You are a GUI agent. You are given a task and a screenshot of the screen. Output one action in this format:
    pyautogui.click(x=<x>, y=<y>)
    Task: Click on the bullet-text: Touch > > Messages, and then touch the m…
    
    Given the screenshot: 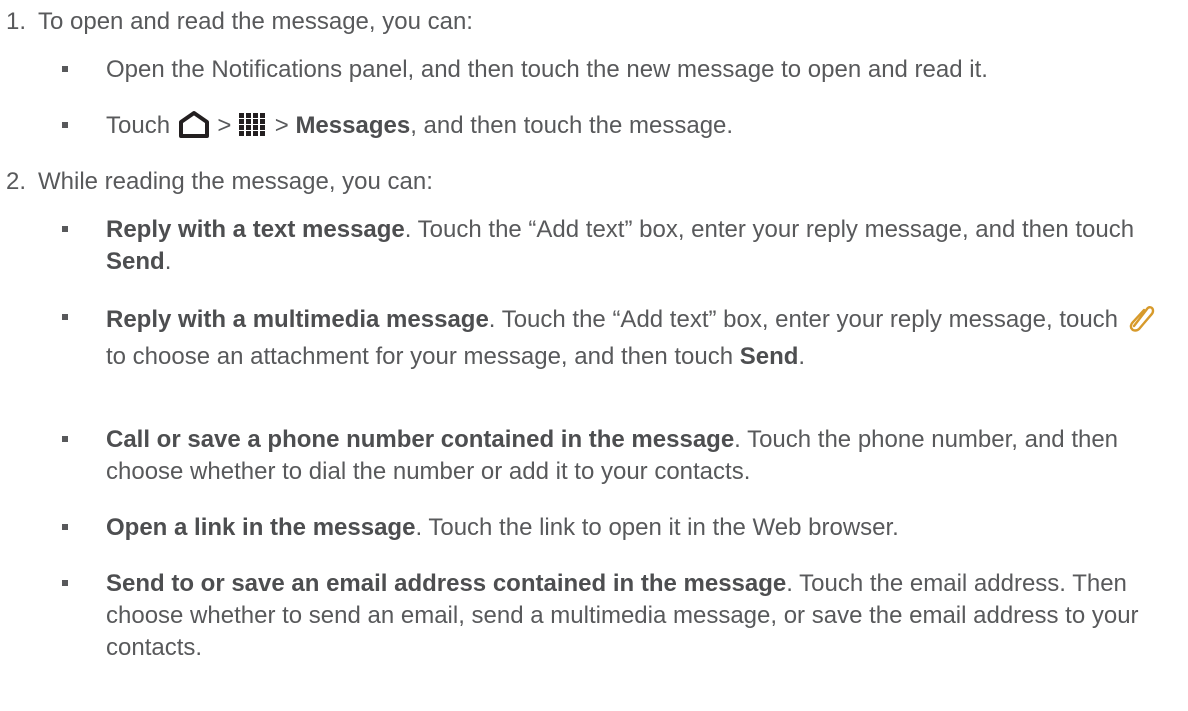 What is the action you would take?
    pyautogui.click(x=636, y=128)
    